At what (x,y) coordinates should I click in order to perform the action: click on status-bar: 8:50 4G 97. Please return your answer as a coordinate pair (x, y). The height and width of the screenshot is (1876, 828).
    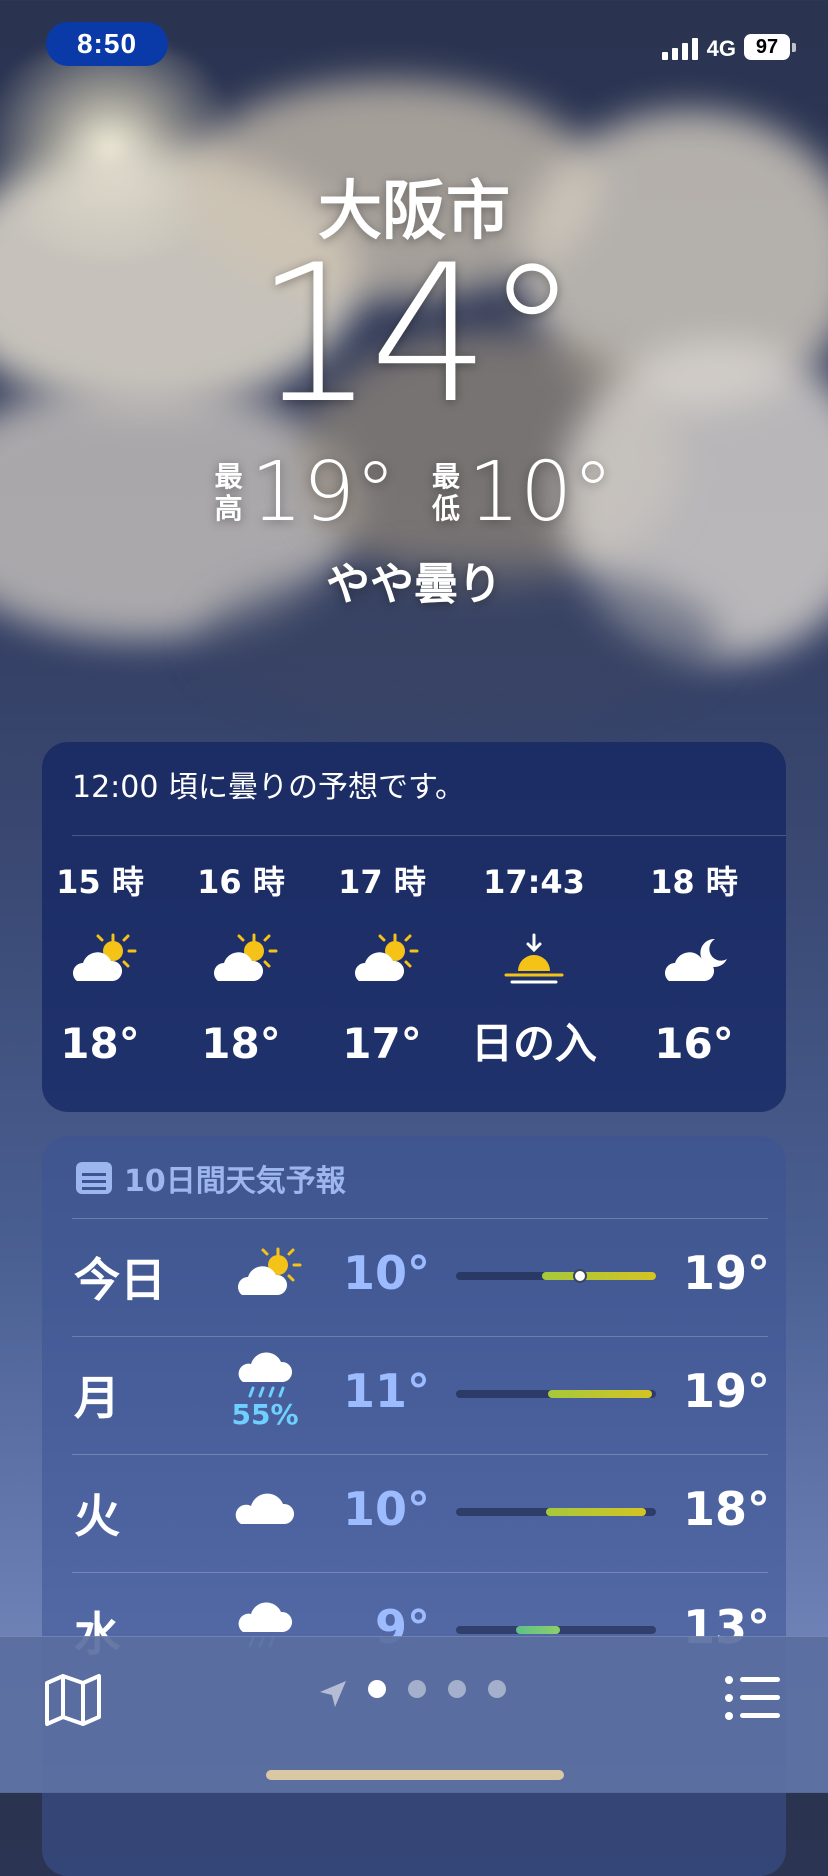
    Looking at the image, I should click on (414, 44).